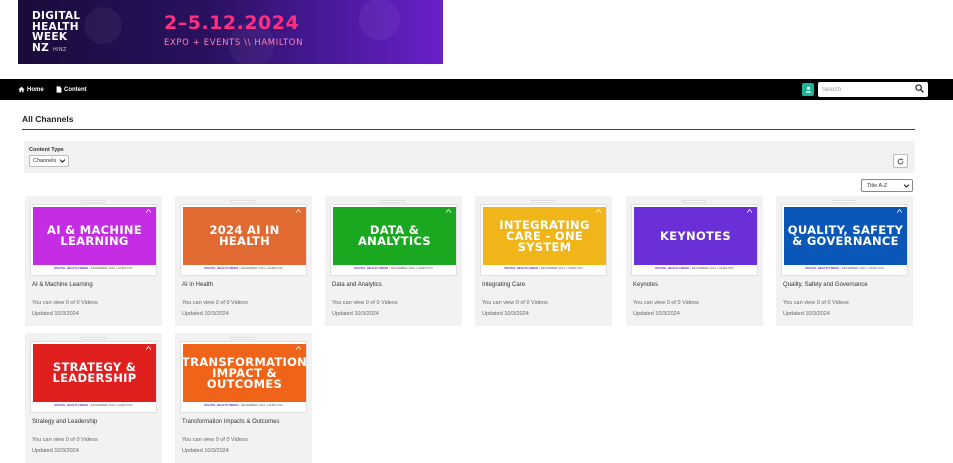 This screenshot has width=953, height=463. I want to click on channel-name: AI in Health, so click(197, 285).